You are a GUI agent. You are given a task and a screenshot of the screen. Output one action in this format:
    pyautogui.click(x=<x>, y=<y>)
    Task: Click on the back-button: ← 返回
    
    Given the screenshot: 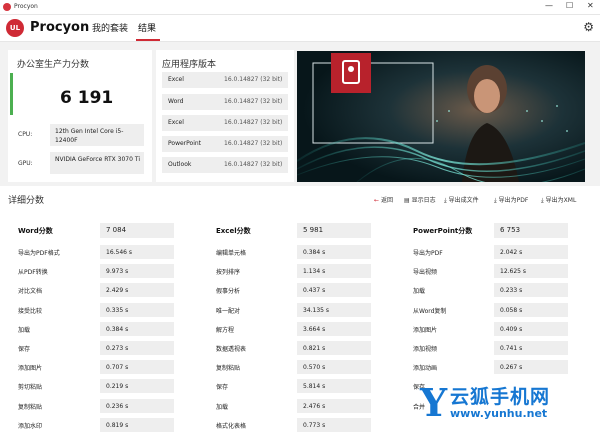 What is the action you would take?
    pyautogui.click(x=383, y=199)
    